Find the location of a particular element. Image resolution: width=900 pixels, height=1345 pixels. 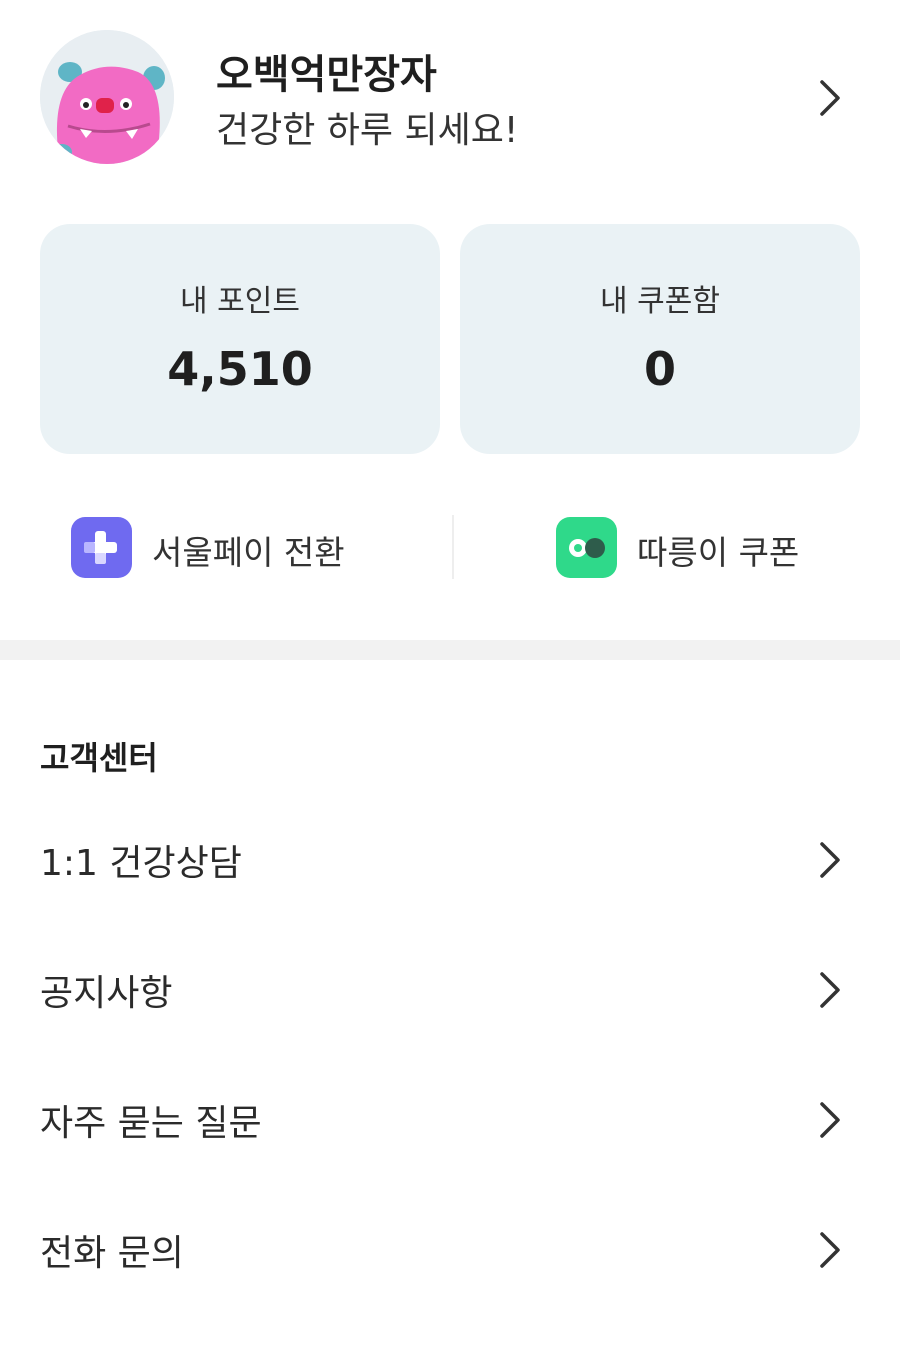

user-nickname: 오백억만장자 is located at coordinates (326, 75).